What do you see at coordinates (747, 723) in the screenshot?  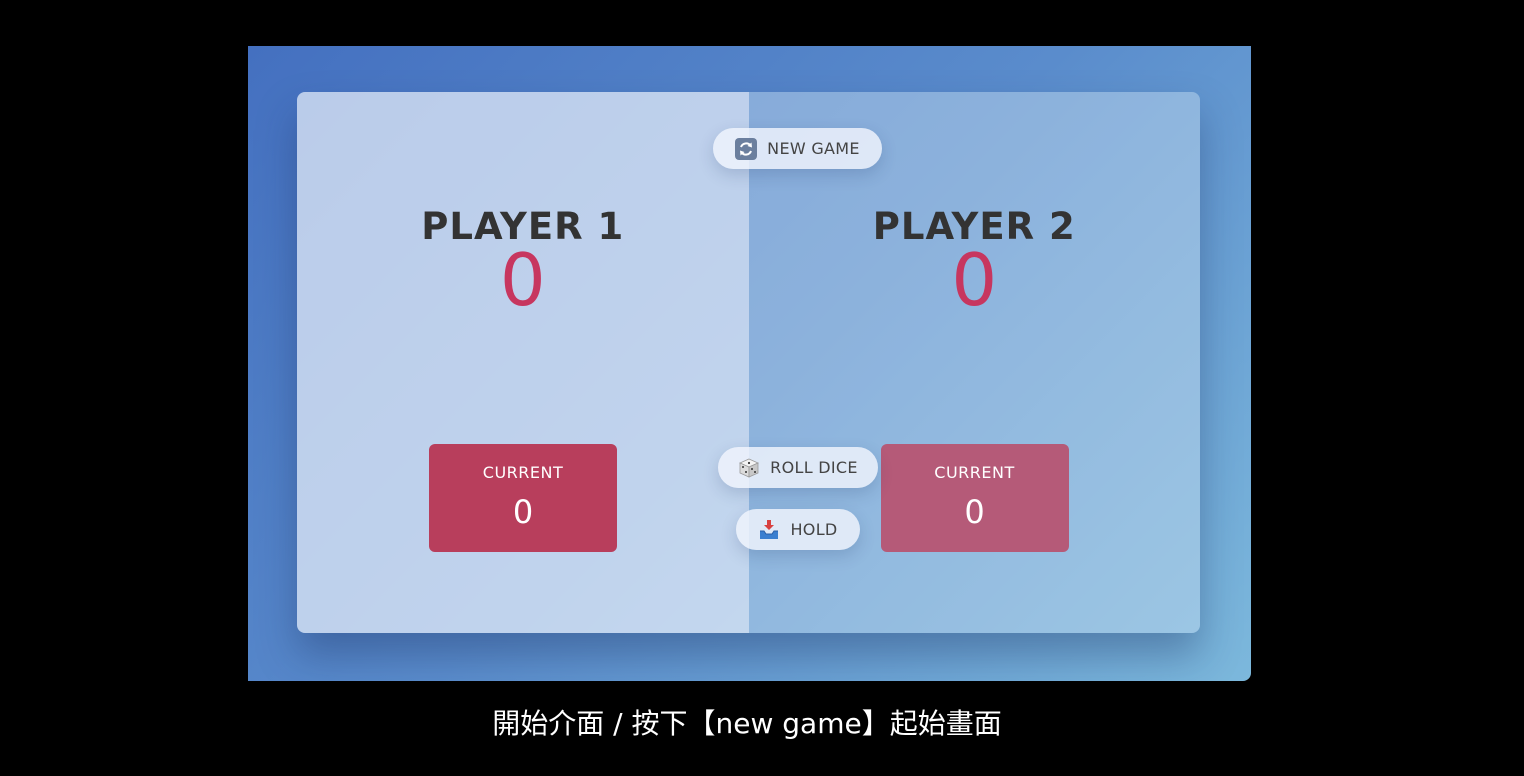 I see `caption: 開始介面 / 按下【new game】起始畫面` at bounding box center [747, 723].